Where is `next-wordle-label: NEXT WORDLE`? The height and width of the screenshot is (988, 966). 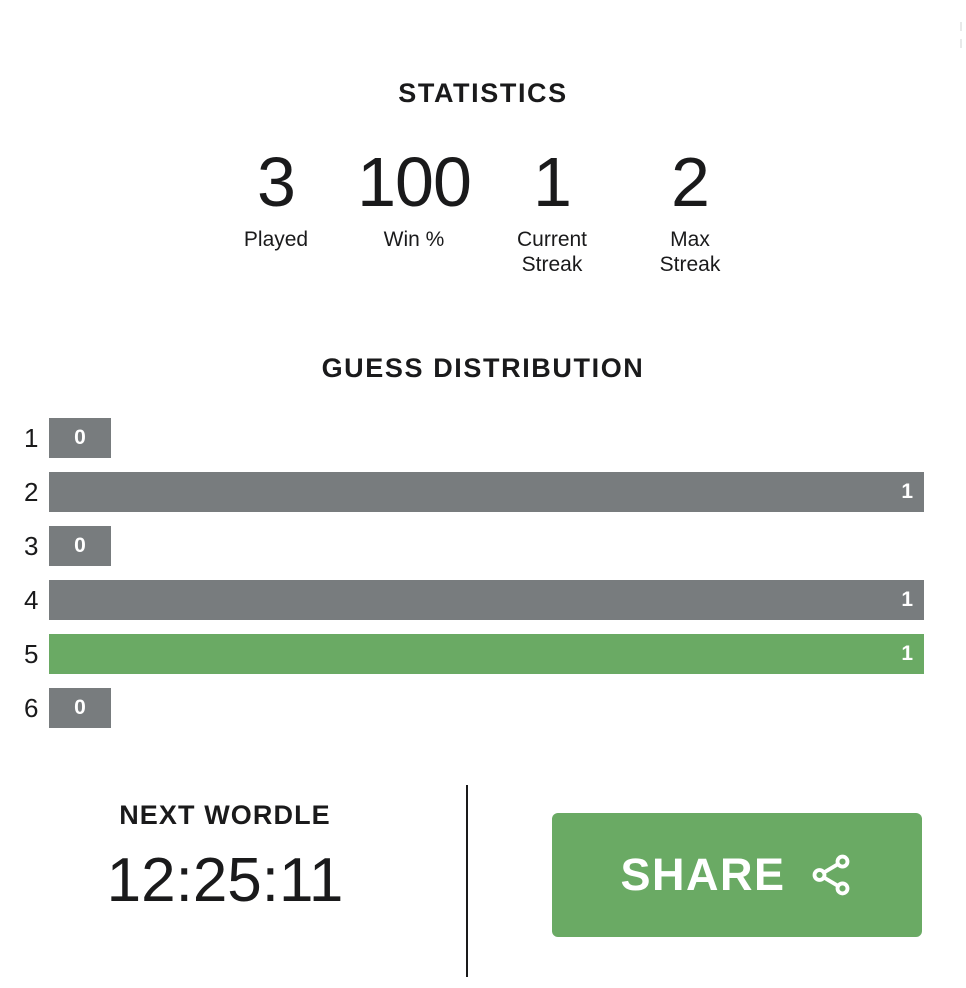
next-wordle-label: NEXT WORDLE is located at coordinates (225, 815).